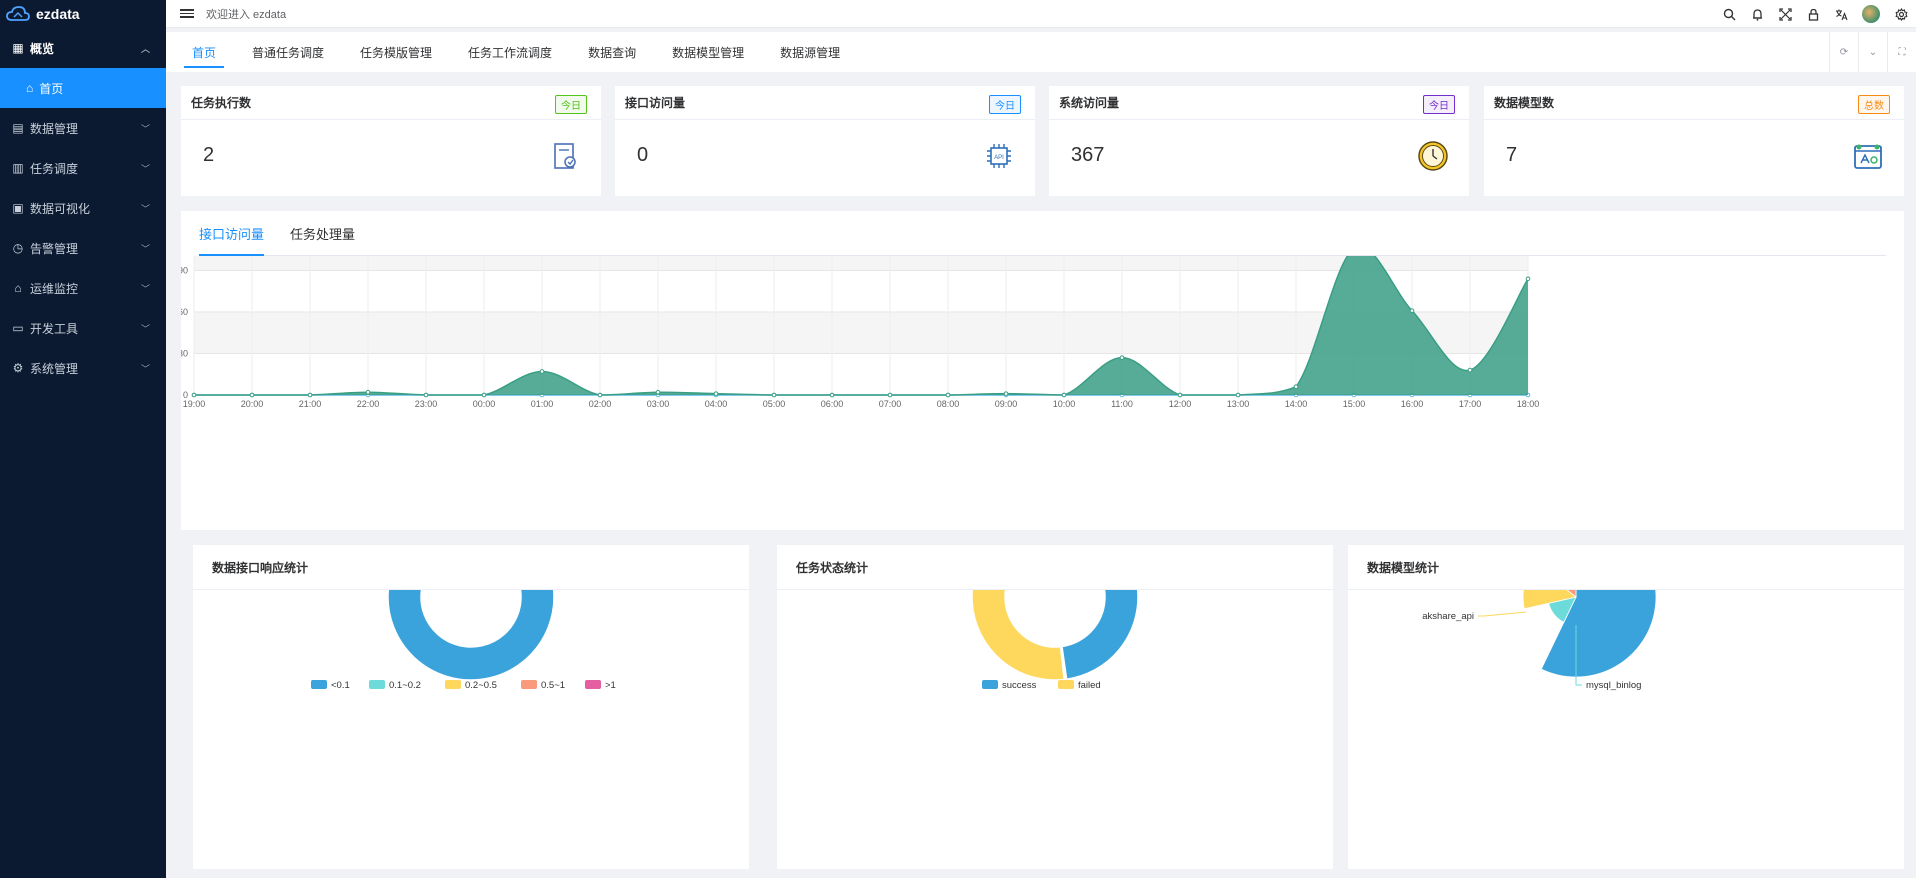 The image size is (1916, 878). What do you see at coordinates (83, 48) in the screenshot?
I see `sidebar-item-0: ▦ 概览 ︿` at bounding box center [83, 48].